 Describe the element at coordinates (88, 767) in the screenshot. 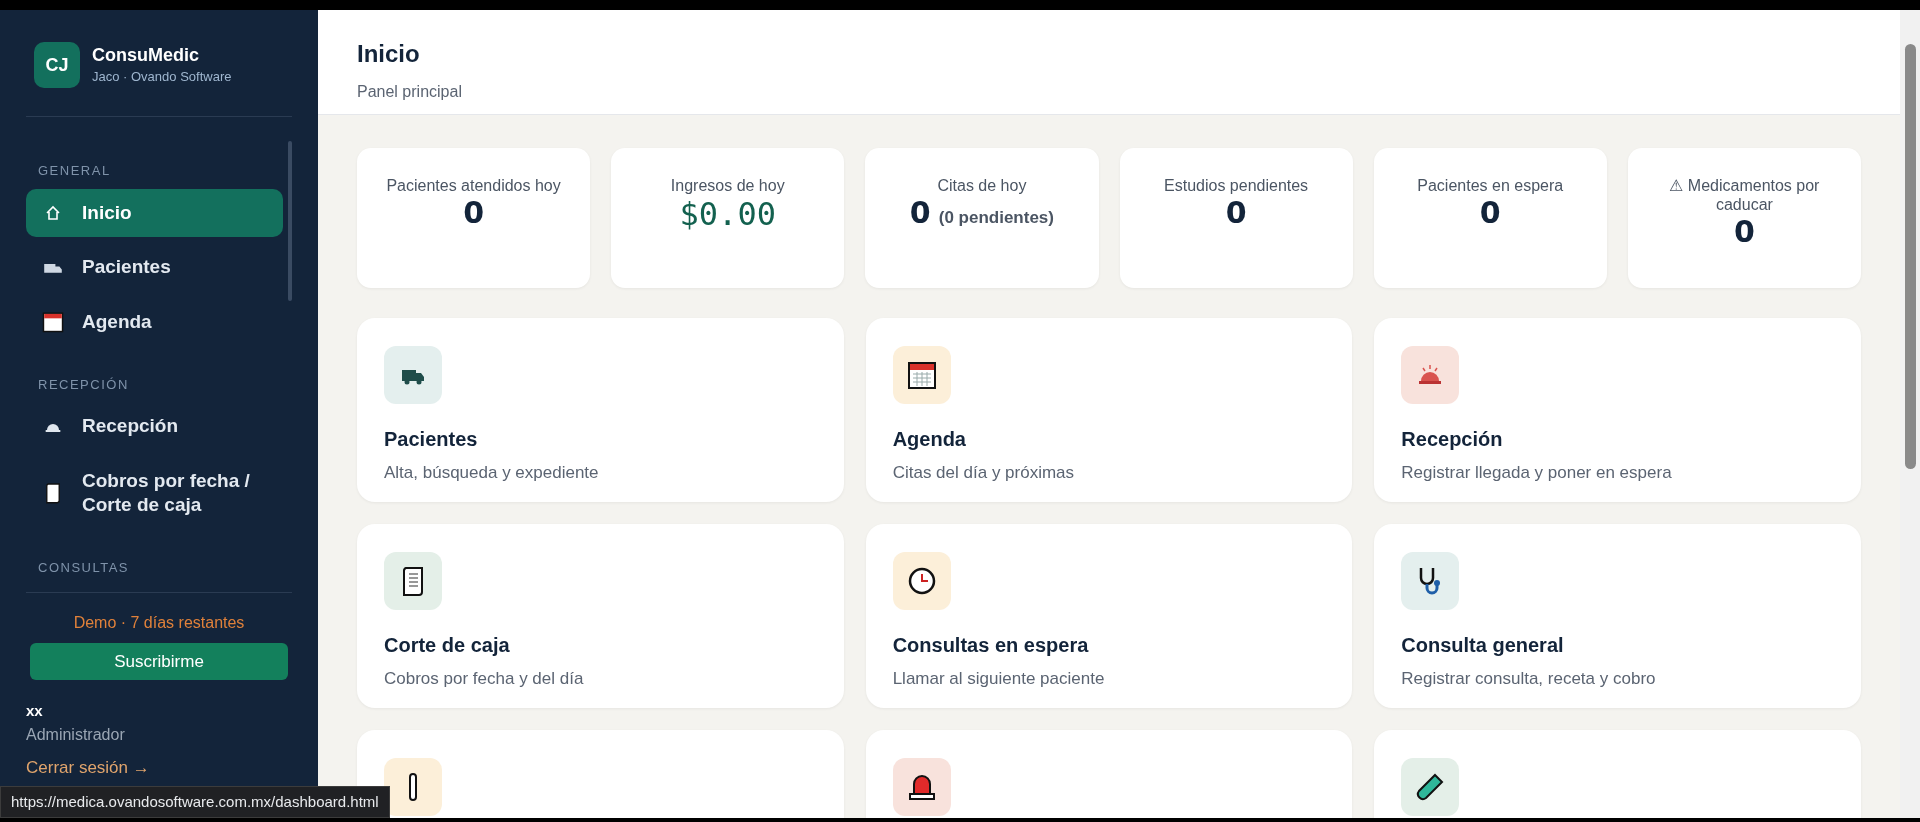

I see `logout-link: Cerrar sesión →` at that location.